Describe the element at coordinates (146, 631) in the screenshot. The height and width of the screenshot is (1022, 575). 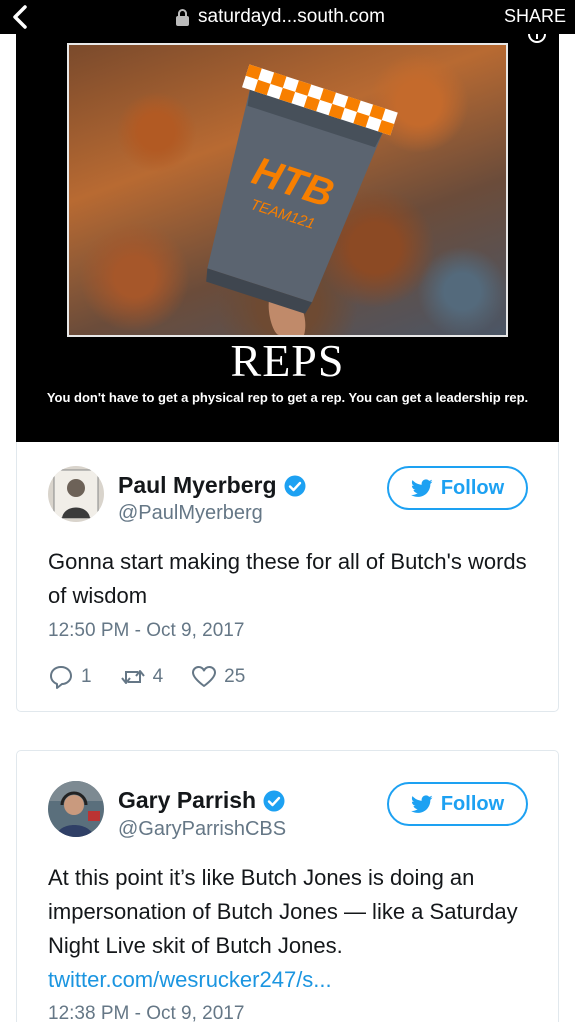
I see `tweet-timestamp: 12:50 PM - Oct 9, 2017` at that location.